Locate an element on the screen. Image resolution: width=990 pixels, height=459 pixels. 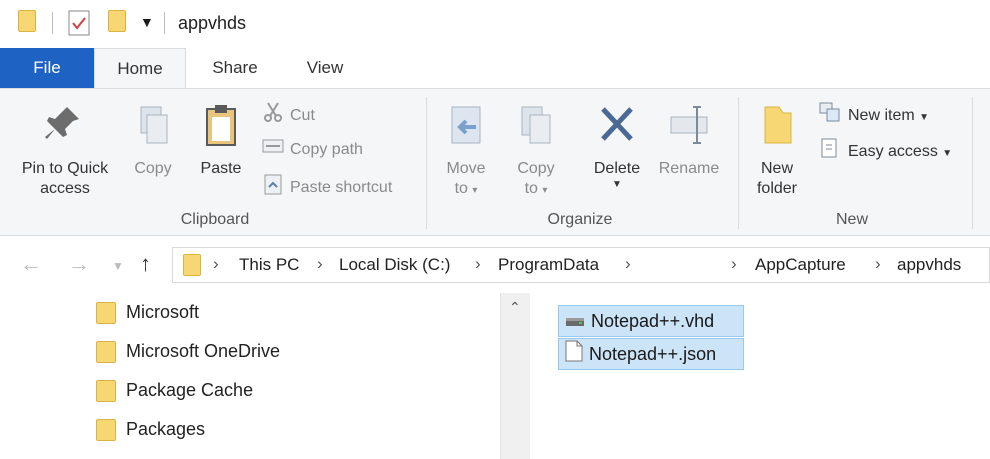
pin-label-line1: Pin to Quick is located at coordinates (65, 168).